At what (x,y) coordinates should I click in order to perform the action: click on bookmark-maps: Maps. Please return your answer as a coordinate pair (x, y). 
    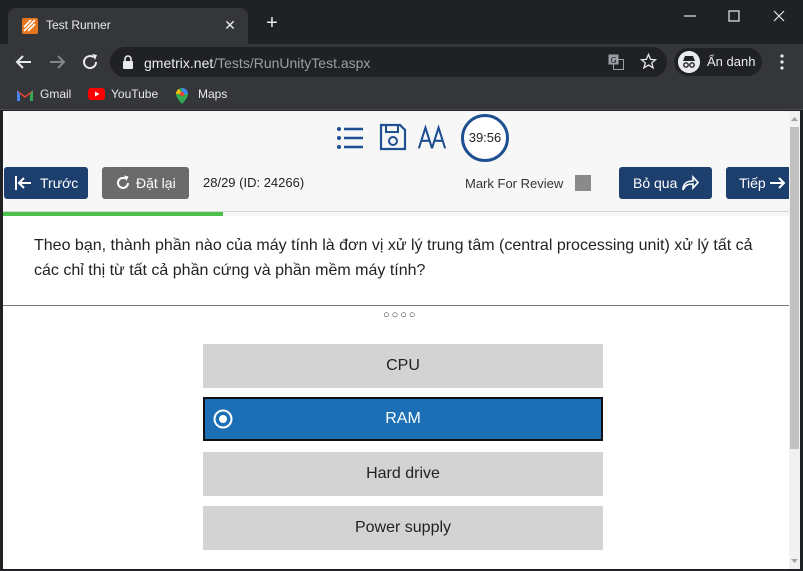
    Looking at the image, I should click on (205, 95).